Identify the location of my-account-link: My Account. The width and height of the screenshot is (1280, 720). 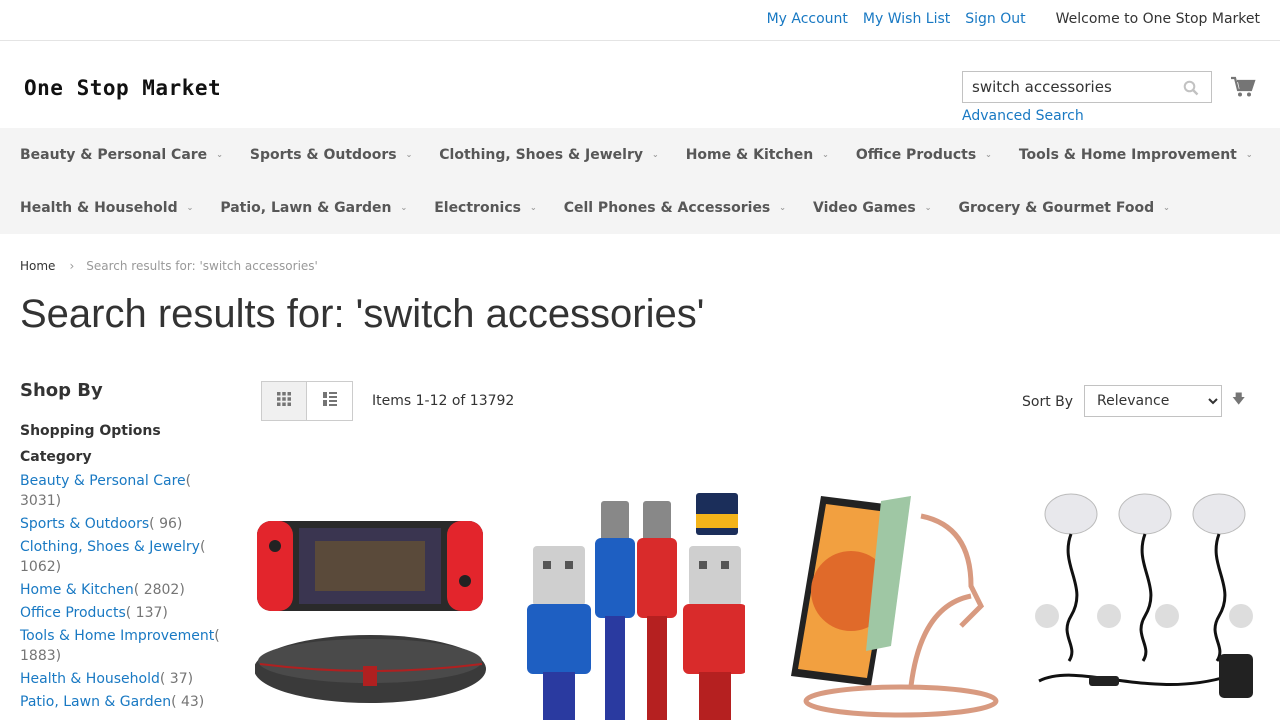
(807, 19).